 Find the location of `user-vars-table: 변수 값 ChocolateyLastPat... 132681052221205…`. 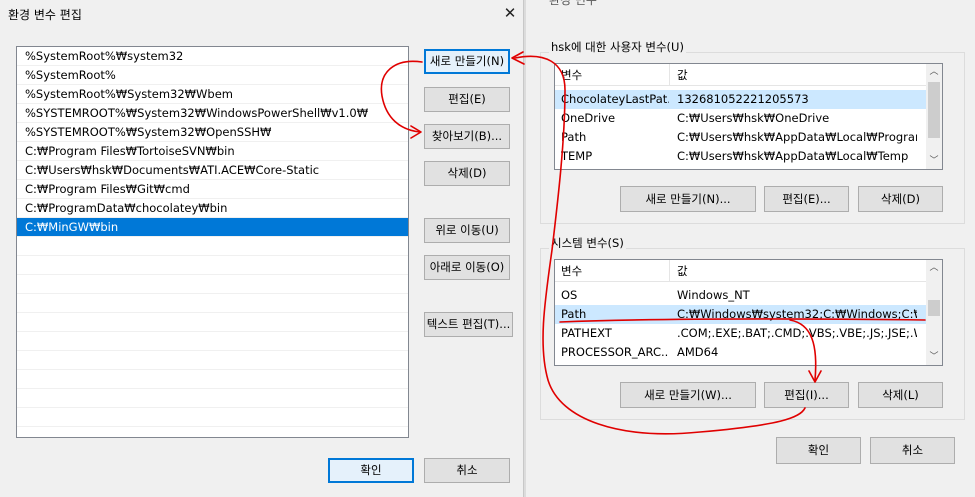

user-vars-table: 변수 값 ChocolateyLastPat... 132681052221205… is located at coordinates (748, 116).